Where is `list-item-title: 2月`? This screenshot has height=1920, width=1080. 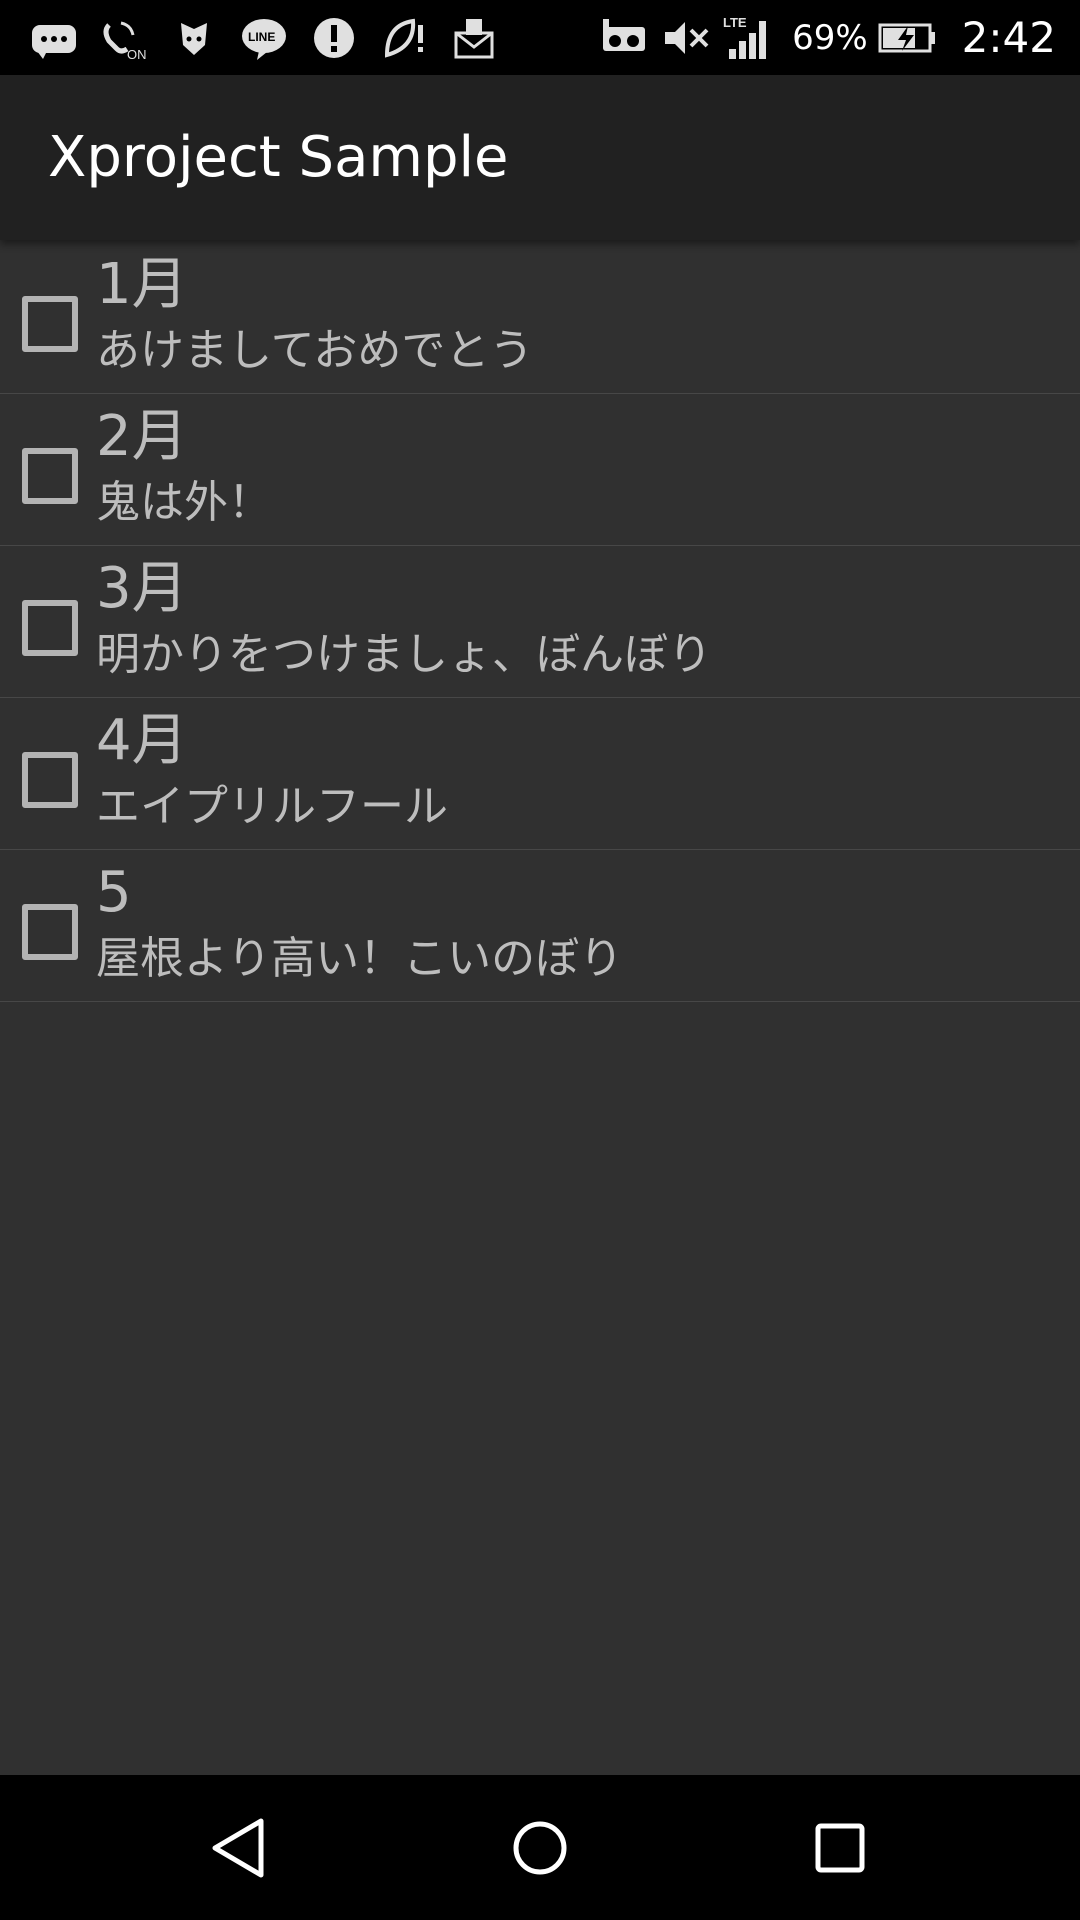
list-item-title: 2月 is located at coordinates (142, 436).